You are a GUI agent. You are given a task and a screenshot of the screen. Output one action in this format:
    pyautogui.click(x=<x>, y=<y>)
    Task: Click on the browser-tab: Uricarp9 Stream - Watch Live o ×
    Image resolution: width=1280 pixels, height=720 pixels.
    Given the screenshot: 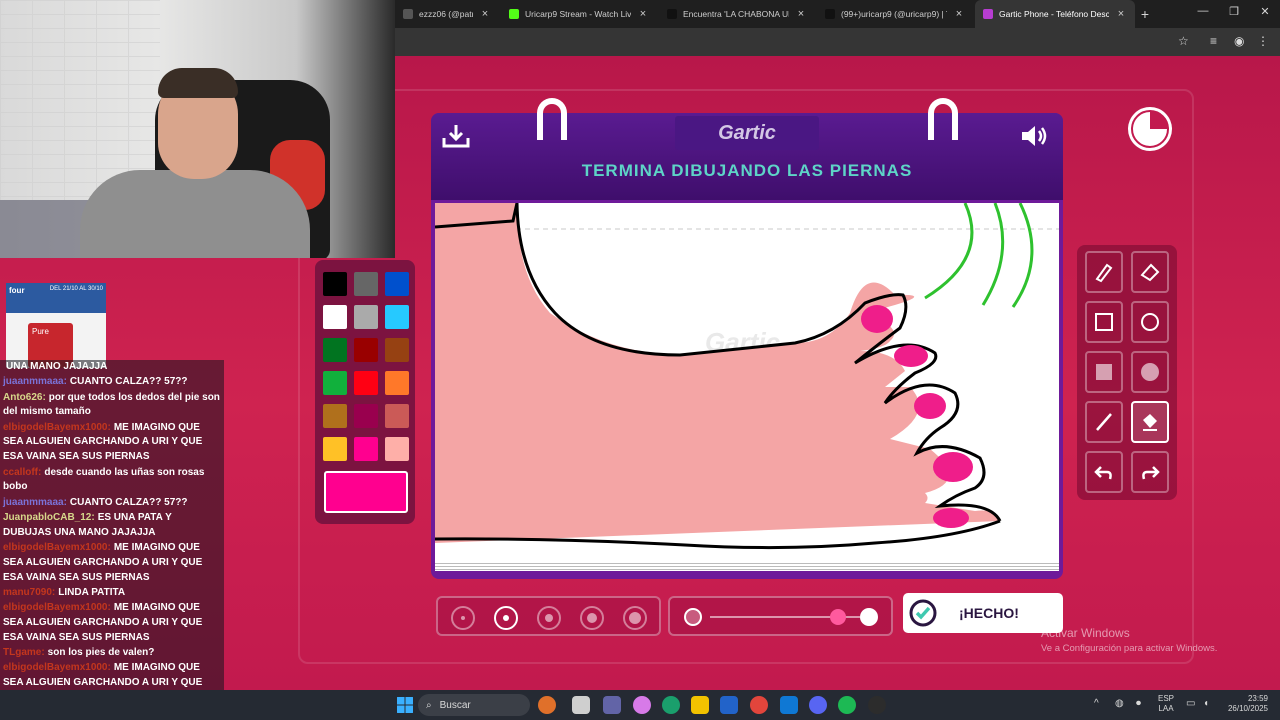 What is the action you would take?
    pyautogui.click(x=579, y=14)
    